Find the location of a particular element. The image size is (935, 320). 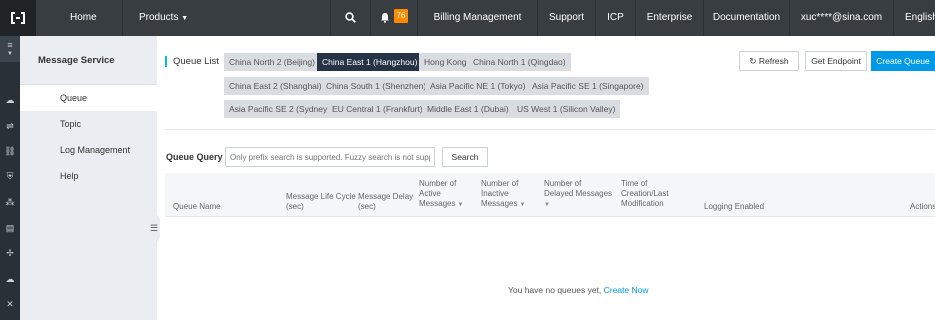

column-delayed-line2: Delayed Messages is located at coordinates (578, 193).